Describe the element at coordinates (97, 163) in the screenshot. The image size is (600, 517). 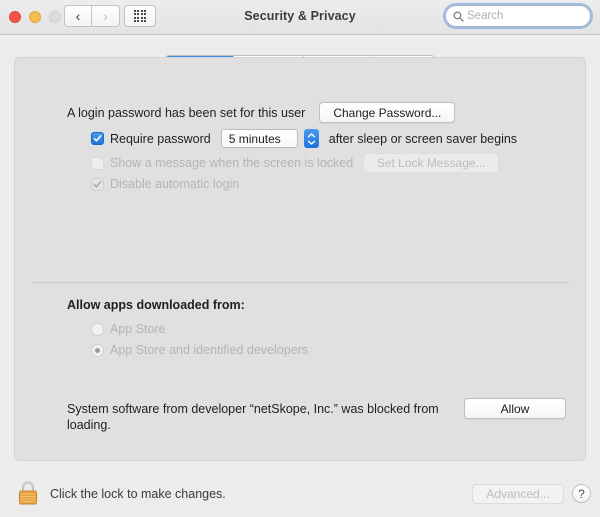
I see `show-lock-message-checkbox` at that location.